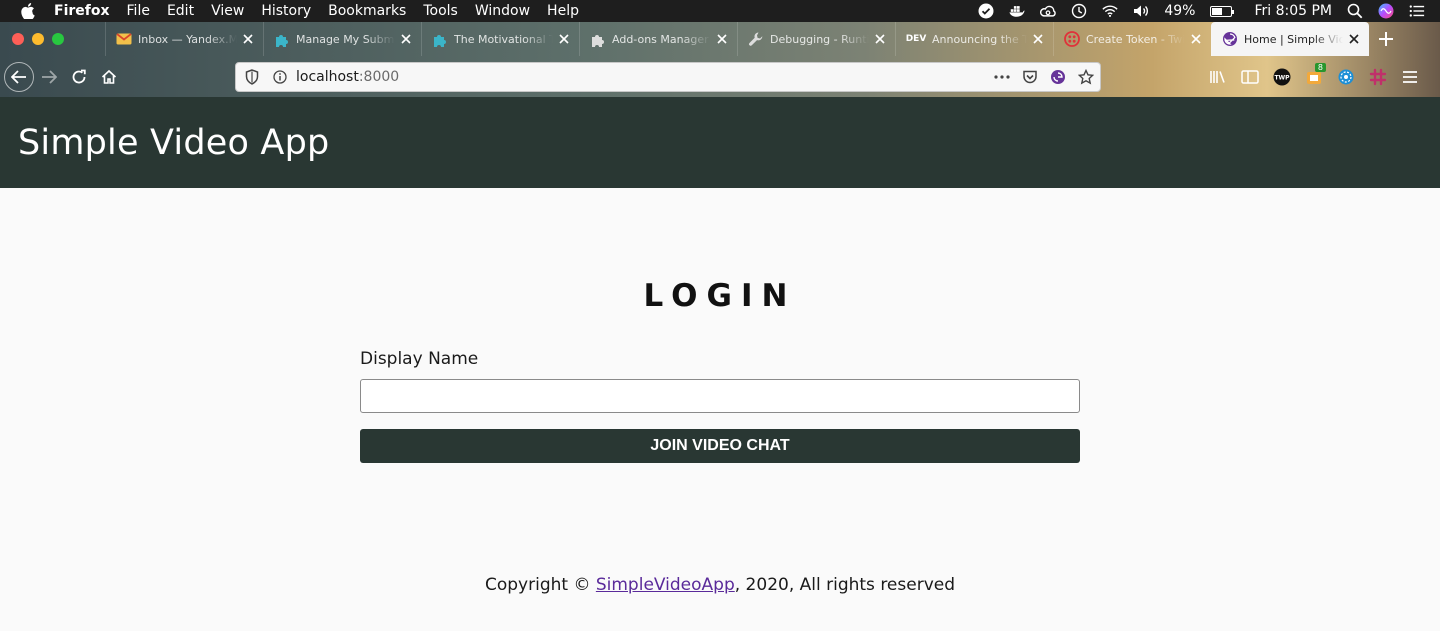 This screenshot has height=631, width=1440. Describe the element at coordinates (720, 296) in the screenshot. I see `login-heading: LOGIN` at that location.